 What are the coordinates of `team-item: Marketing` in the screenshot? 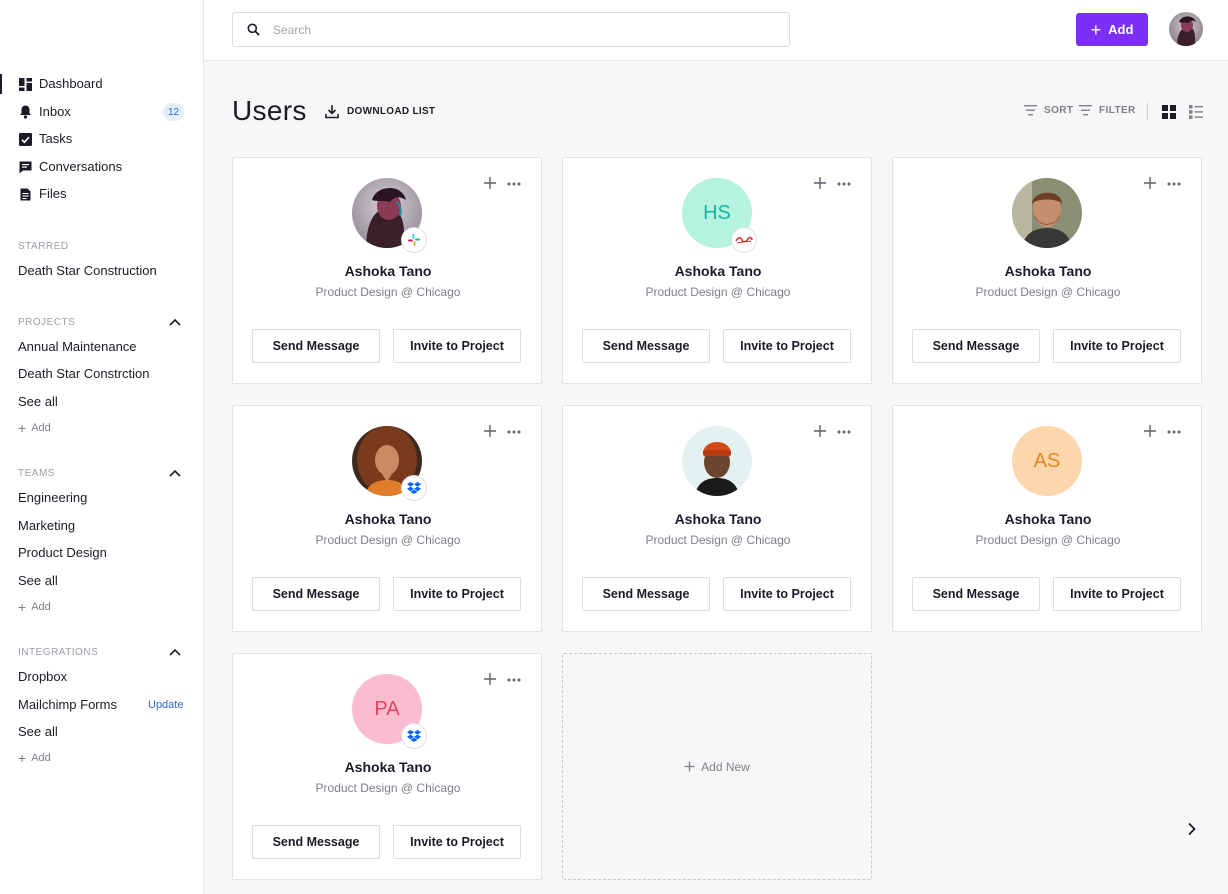 It's located at (46, 526).